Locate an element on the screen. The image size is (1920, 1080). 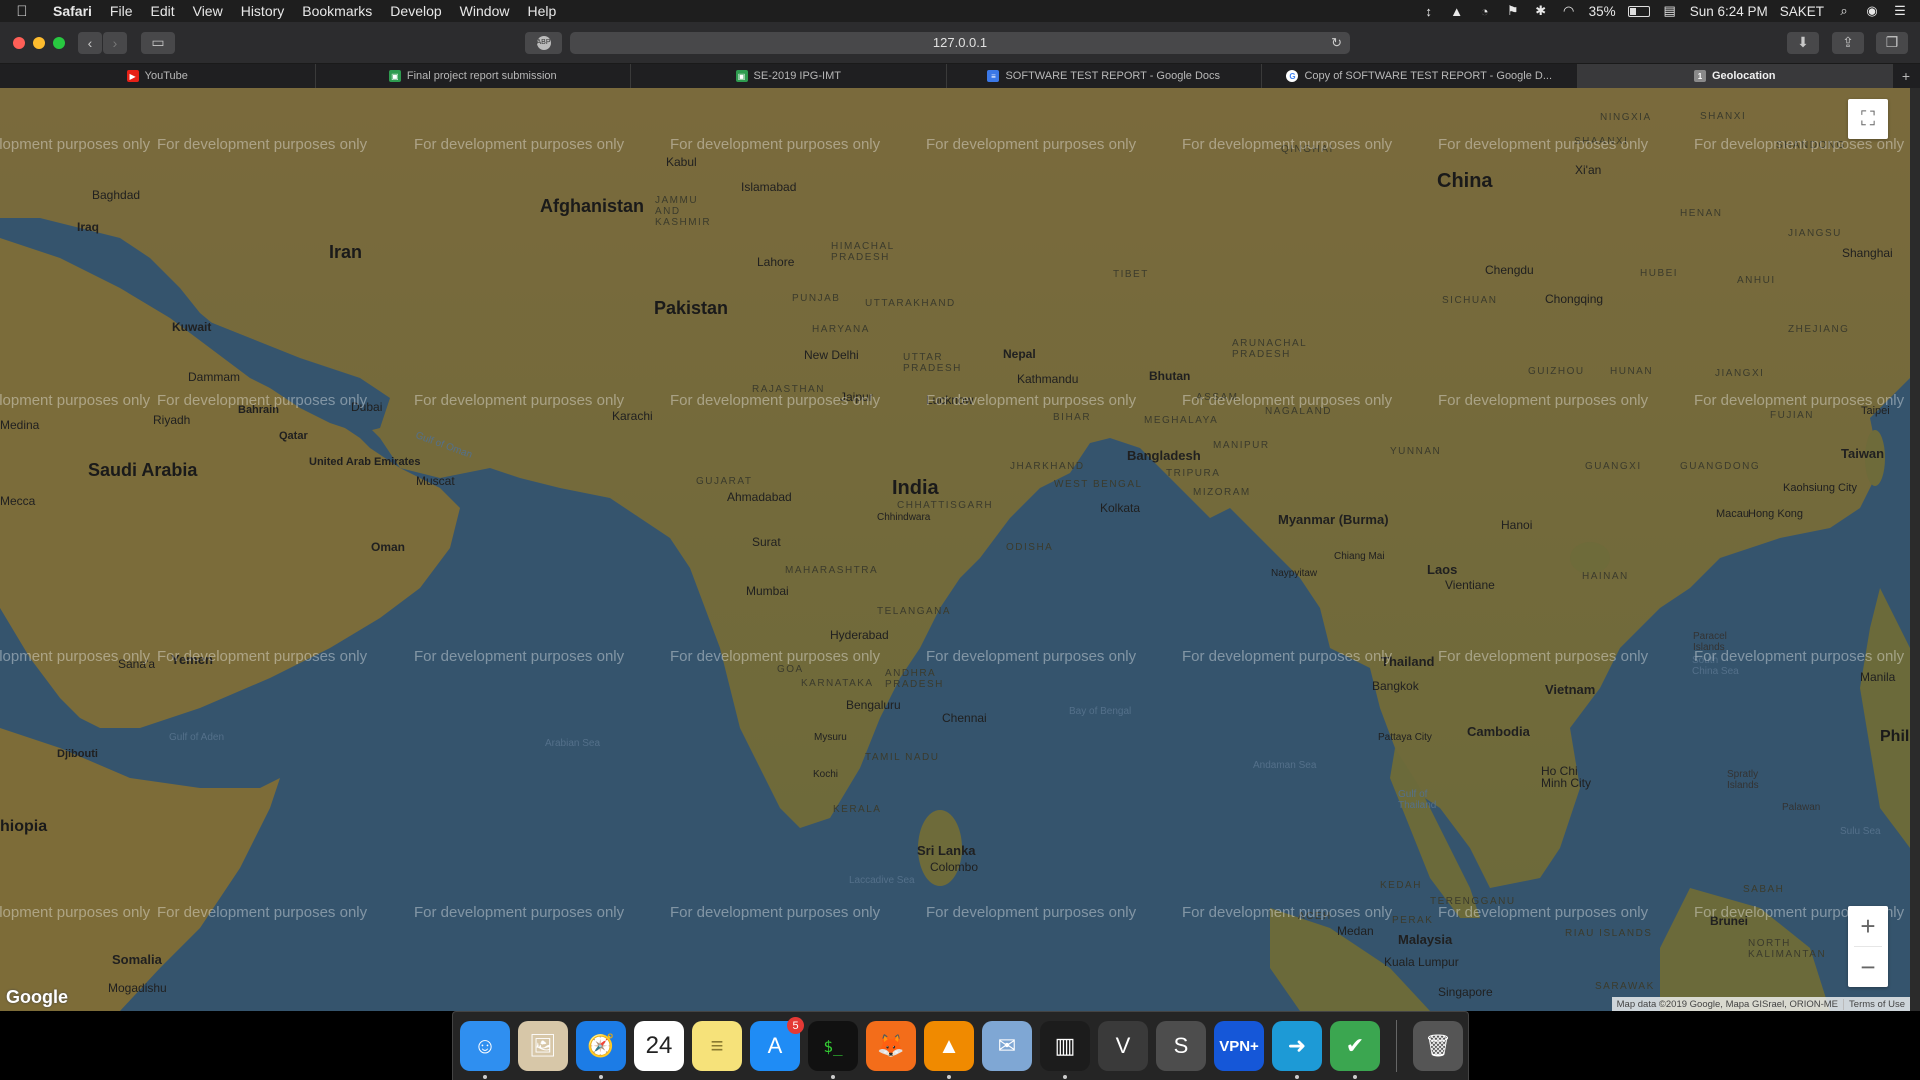
map-label: Shanghai is located at coordinates (1867, 253).